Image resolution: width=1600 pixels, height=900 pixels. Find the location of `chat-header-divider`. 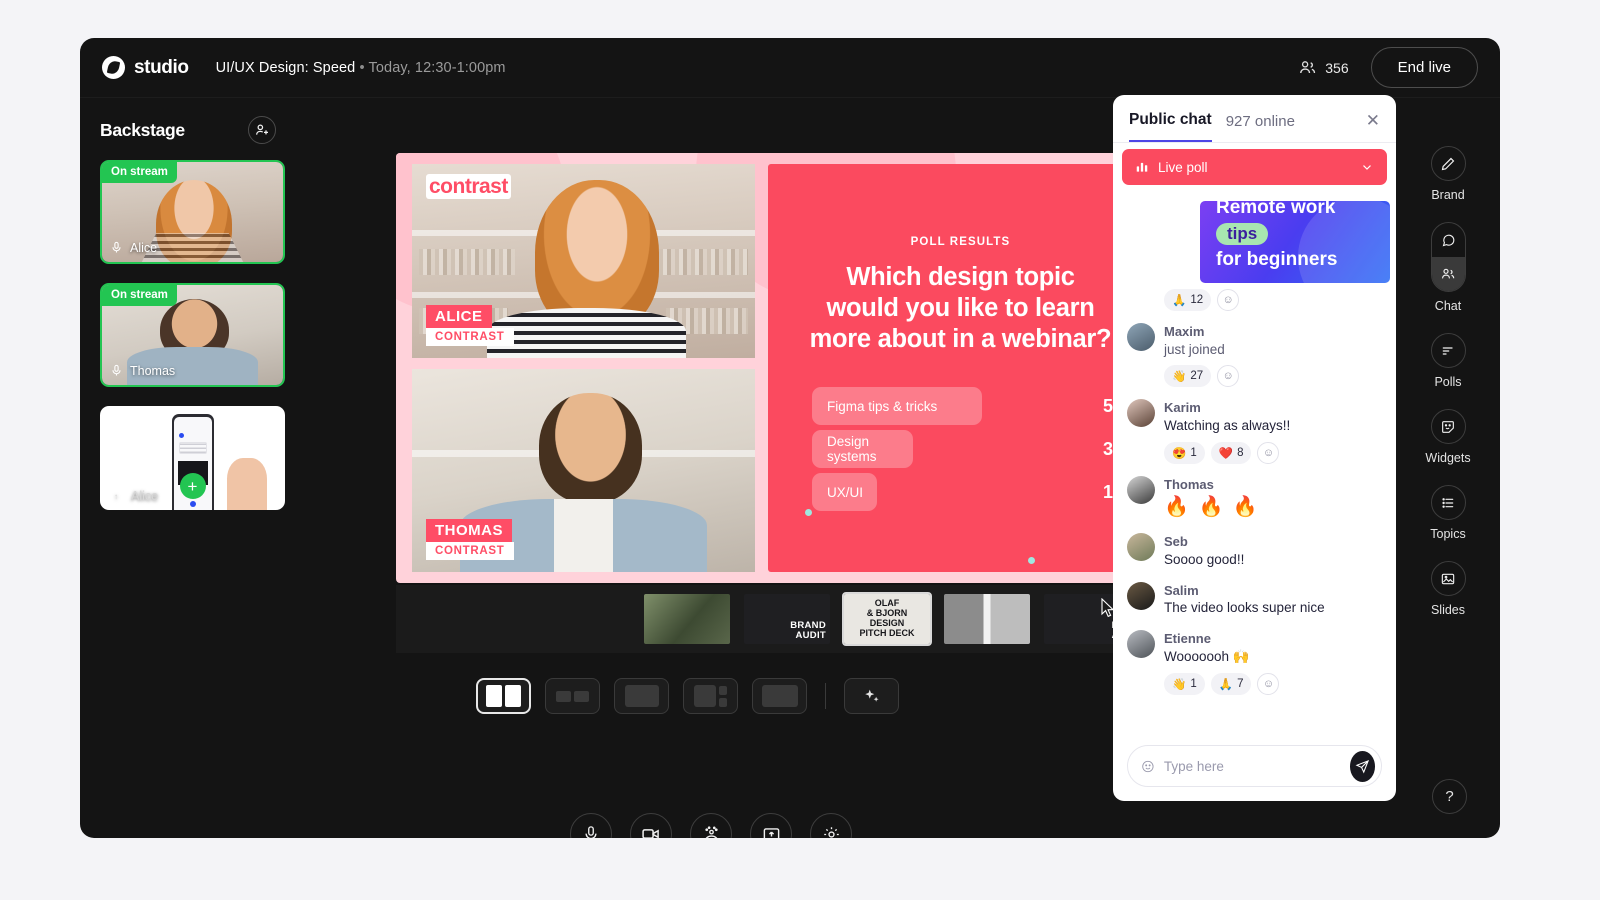

chat-header-divider is located at coordinates (1254, 142).